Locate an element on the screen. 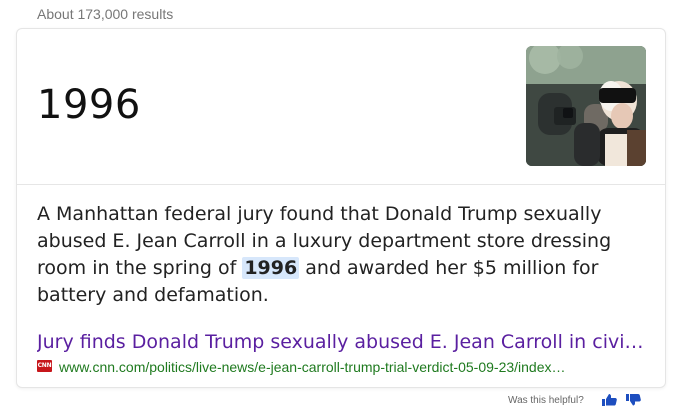 The height and width of the screenshot is (411, 692). thumbs-down-icon is located at coordinates (634, 400).